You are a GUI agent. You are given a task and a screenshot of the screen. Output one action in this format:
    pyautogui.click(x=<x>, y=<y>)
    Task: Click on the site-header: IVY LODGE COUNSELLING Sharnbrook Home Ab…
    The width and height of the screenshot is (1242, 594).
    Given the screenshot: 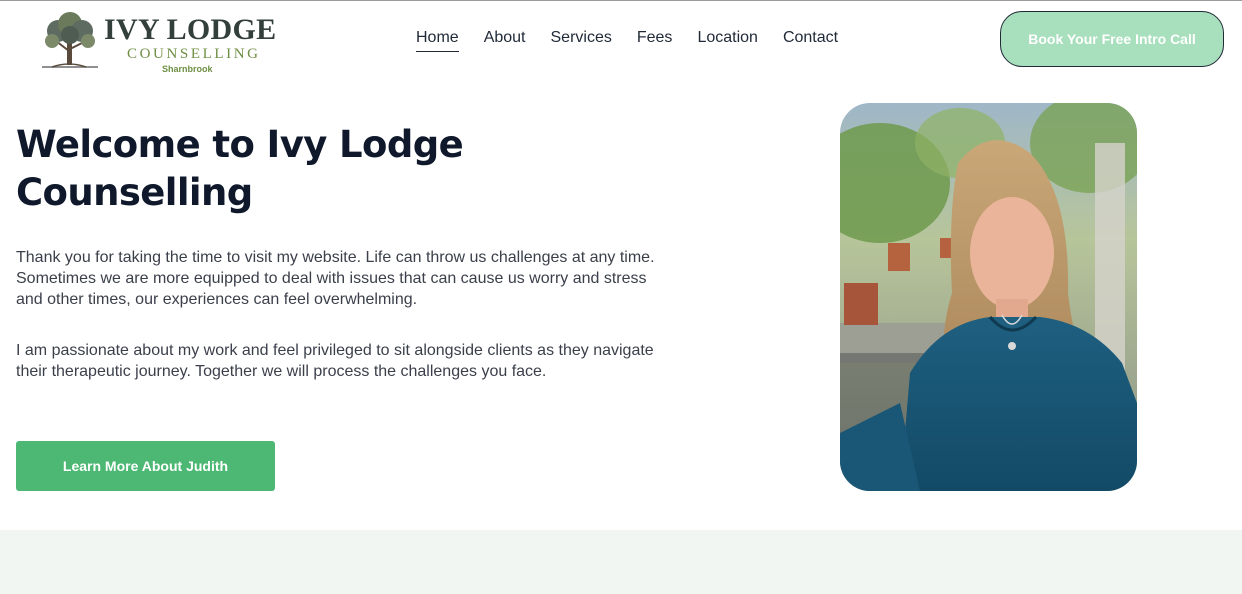 What is the action you would take?
    pyautogui.click(x=621, y=40)
    